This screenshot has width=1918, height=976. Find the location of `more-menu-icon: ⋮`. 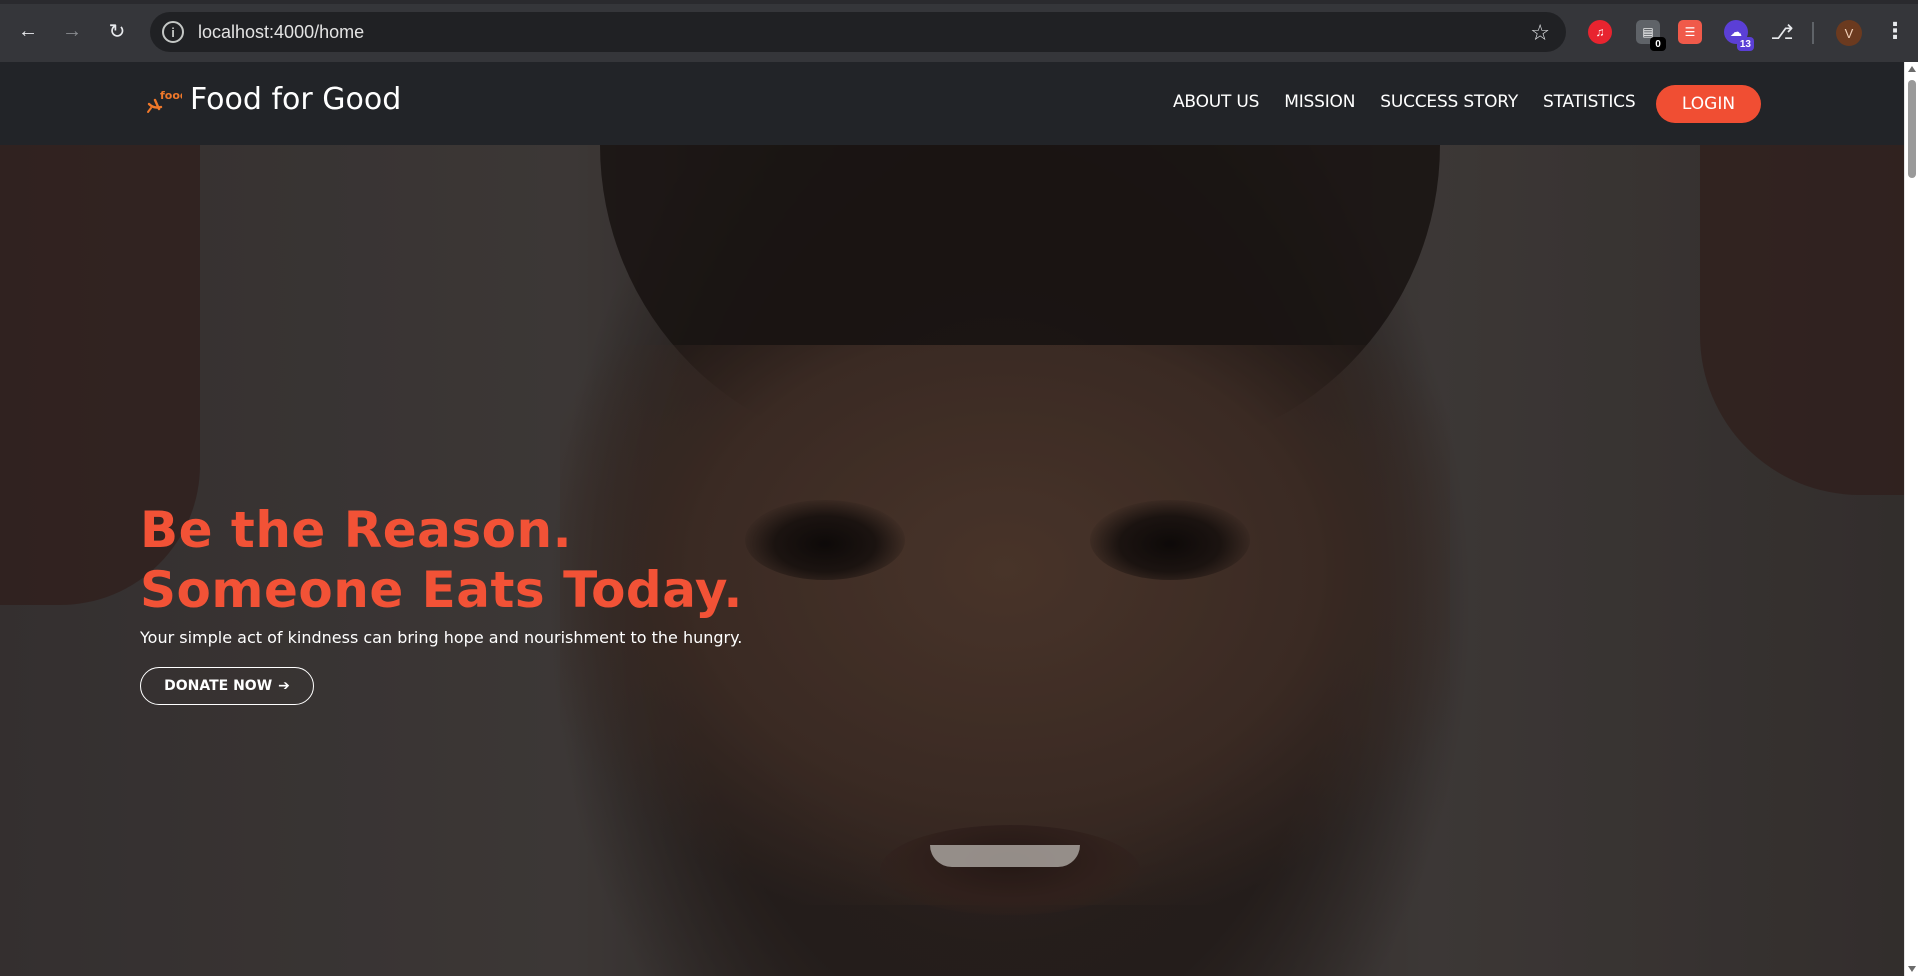

more-menu-icon: ⋮ is located at coordinates (1895, 31).